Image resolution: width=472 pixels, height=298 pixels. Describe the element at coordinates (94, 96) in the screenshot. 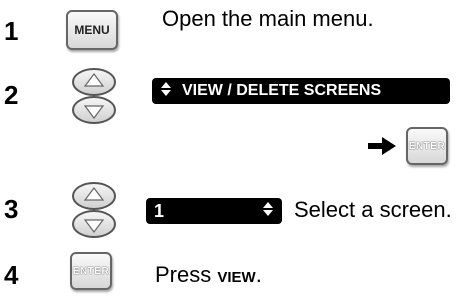

I see `up-down-rocker-icon` at that location.